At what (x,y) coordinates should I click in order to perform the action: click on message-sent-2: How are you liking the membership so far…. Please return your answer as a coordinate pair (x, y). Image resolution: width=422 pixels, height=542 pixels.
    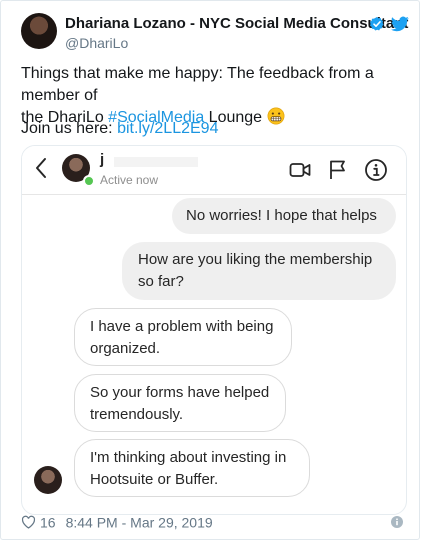
    Looking at the image, I should click on (259, 271).